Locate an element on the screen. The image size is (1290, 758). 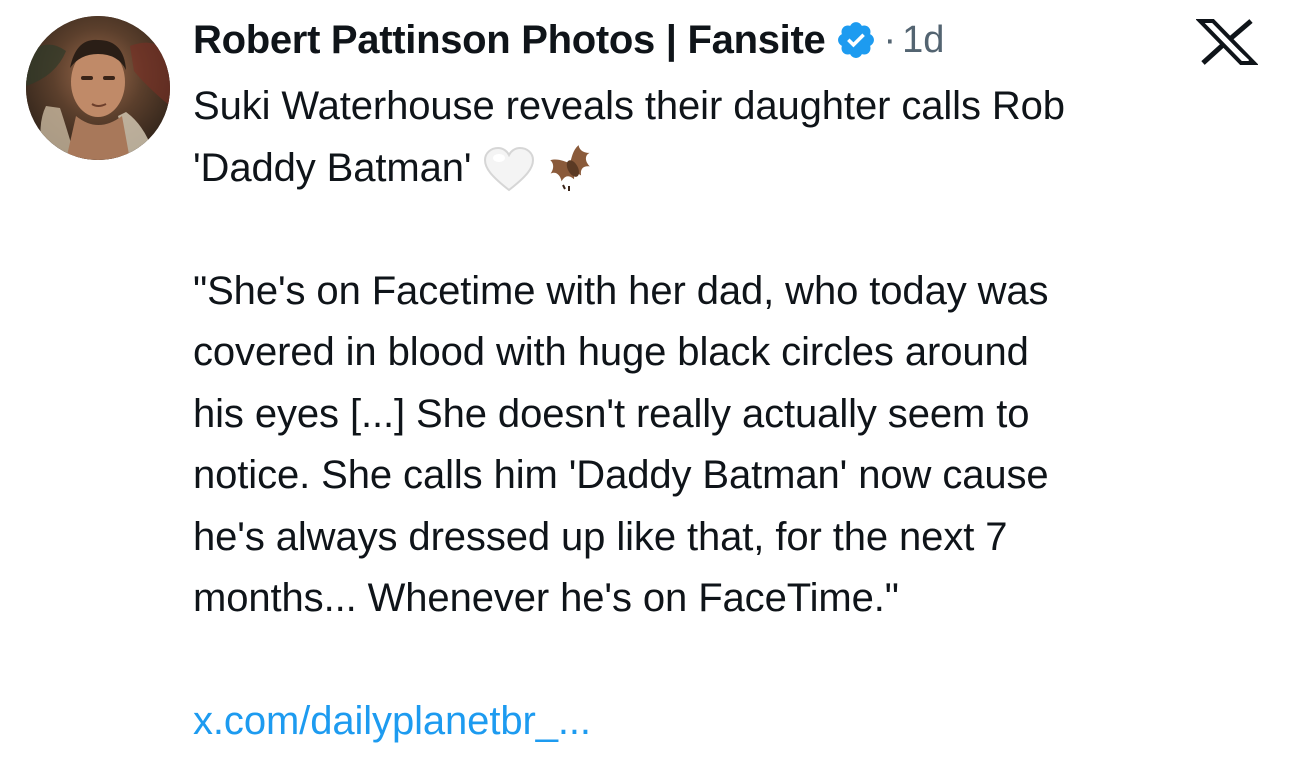
x-logo-icon is located at coordinates (1227, 42).